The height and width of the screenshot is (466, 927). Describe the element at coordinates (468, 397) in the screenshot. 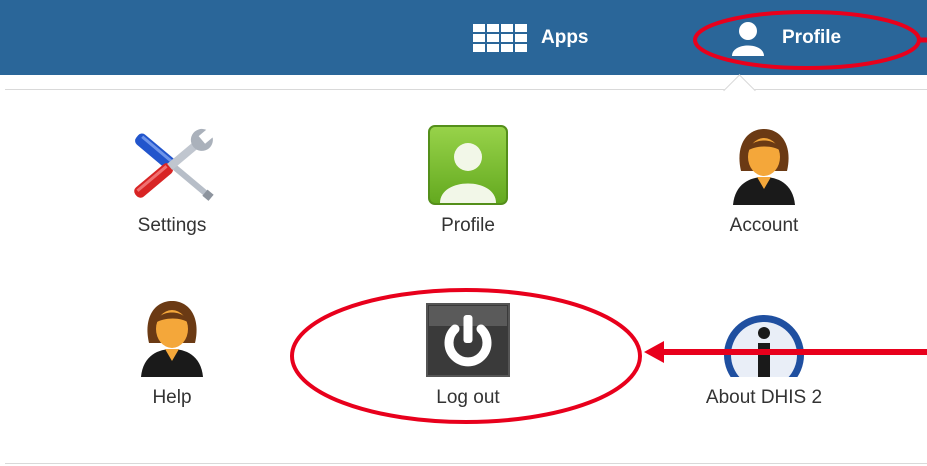

I see `menu-item-label: Log out` at that location.